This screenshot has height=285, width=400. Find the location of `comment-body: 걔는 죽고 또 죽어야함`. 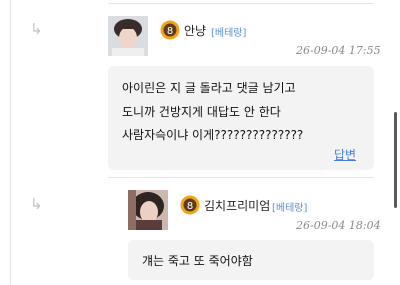

comment-body: 걔는 죽고 또 죽어야함 is located at coordinates (251, 260).